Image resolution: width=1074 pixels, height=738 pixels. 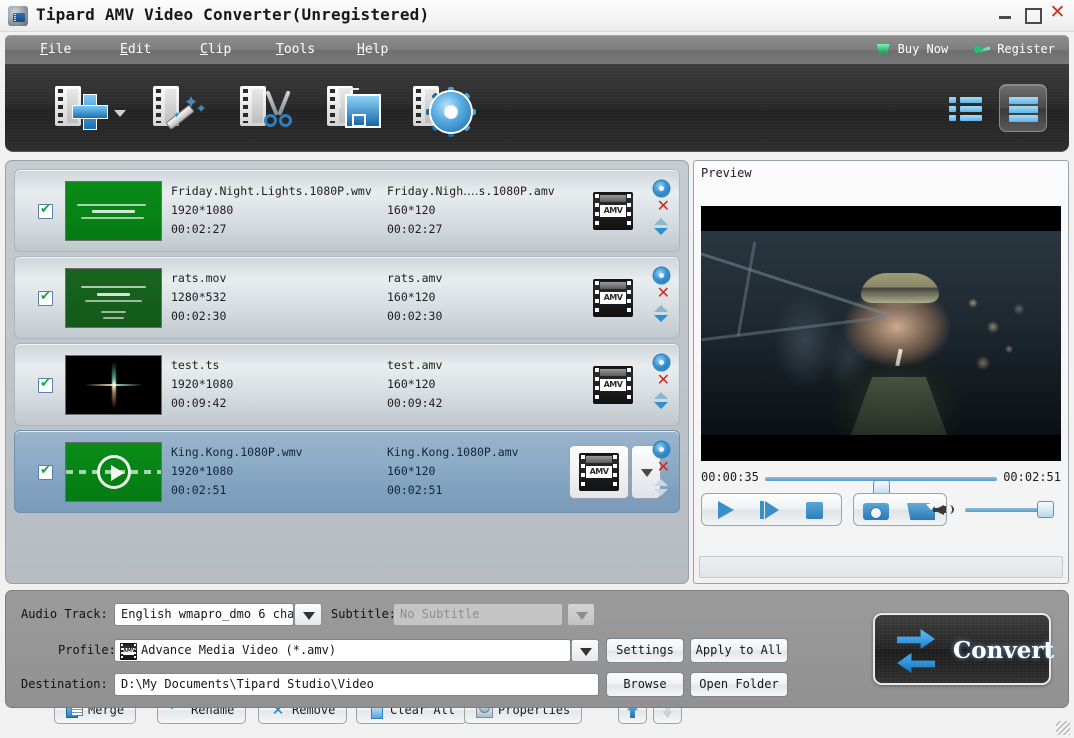 I want to click on output-filename: Friday.Nigh‥‥s.1080P.amv, so click(x=471, y=191).